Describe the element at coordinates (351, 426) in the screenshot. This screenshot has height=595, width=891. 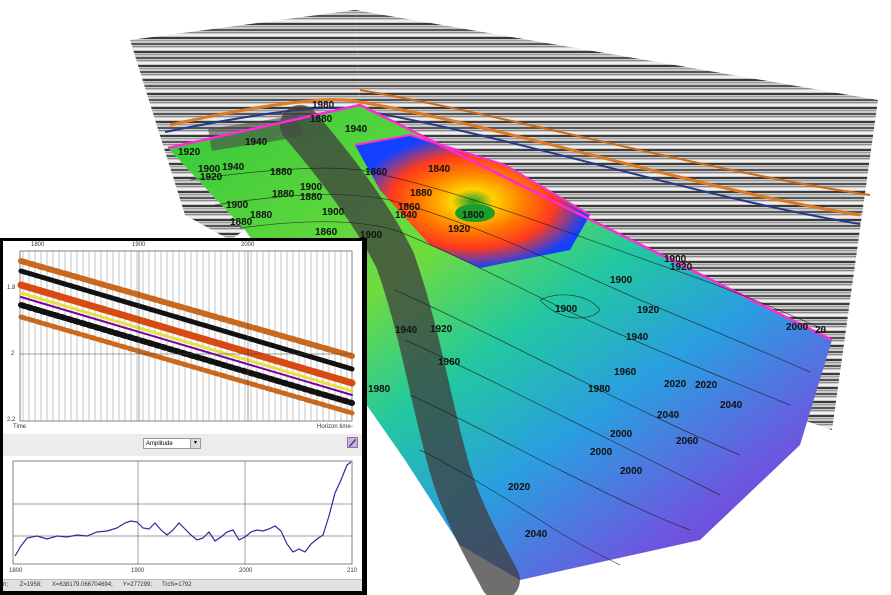
I see `arrow-right-icon: →` at that location.